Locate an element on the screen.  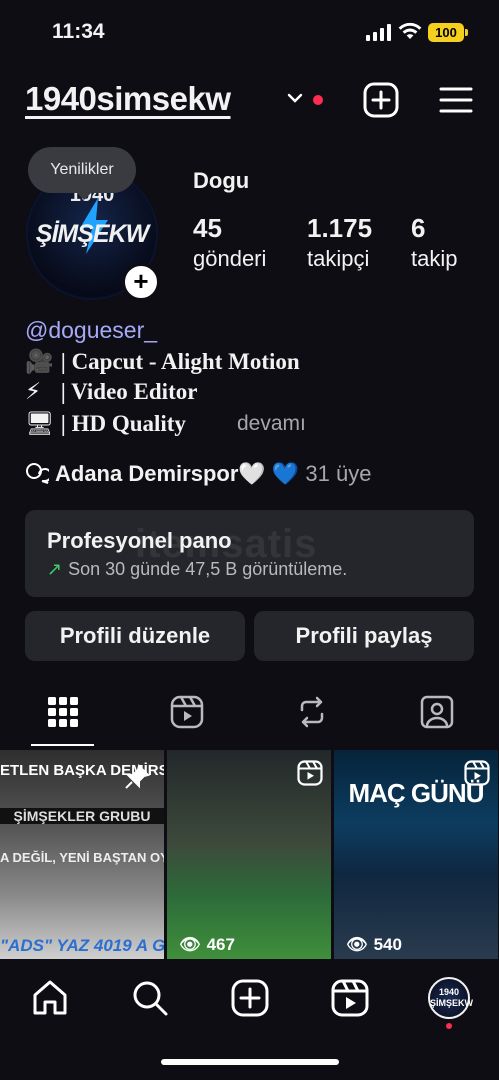
posts-label: gönderi is located at coordinates (230, 258).